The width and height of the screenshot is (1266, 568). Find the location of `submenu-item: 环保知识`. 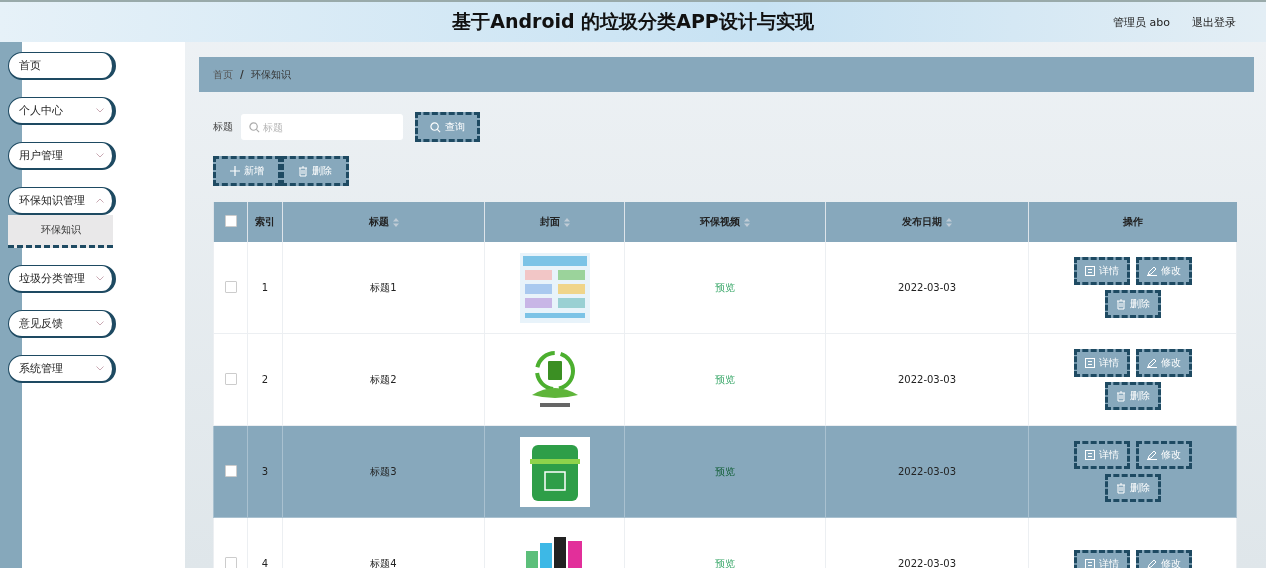

submenu-item: 环保知识 is located at coordinates (60, 231).